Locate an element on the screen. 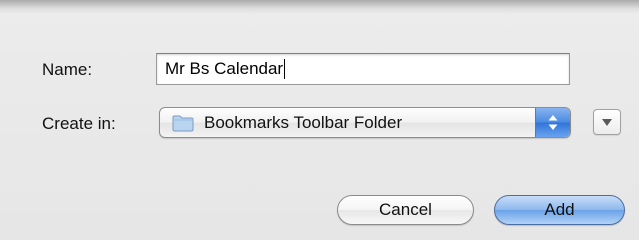 Image resolution: width=639 pixels, height=240 pixels. add-button: Add is located at coordinates (559, 210).